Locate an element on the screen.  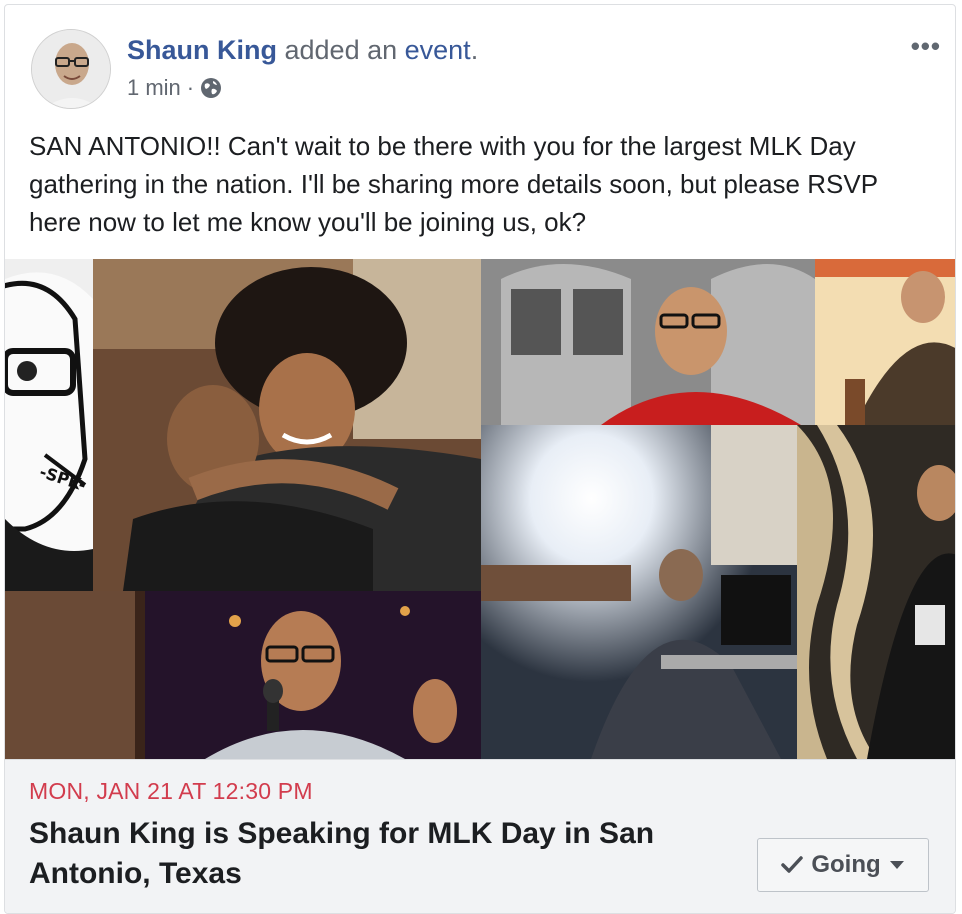
embrace-image is located at coordinates (287, 425).